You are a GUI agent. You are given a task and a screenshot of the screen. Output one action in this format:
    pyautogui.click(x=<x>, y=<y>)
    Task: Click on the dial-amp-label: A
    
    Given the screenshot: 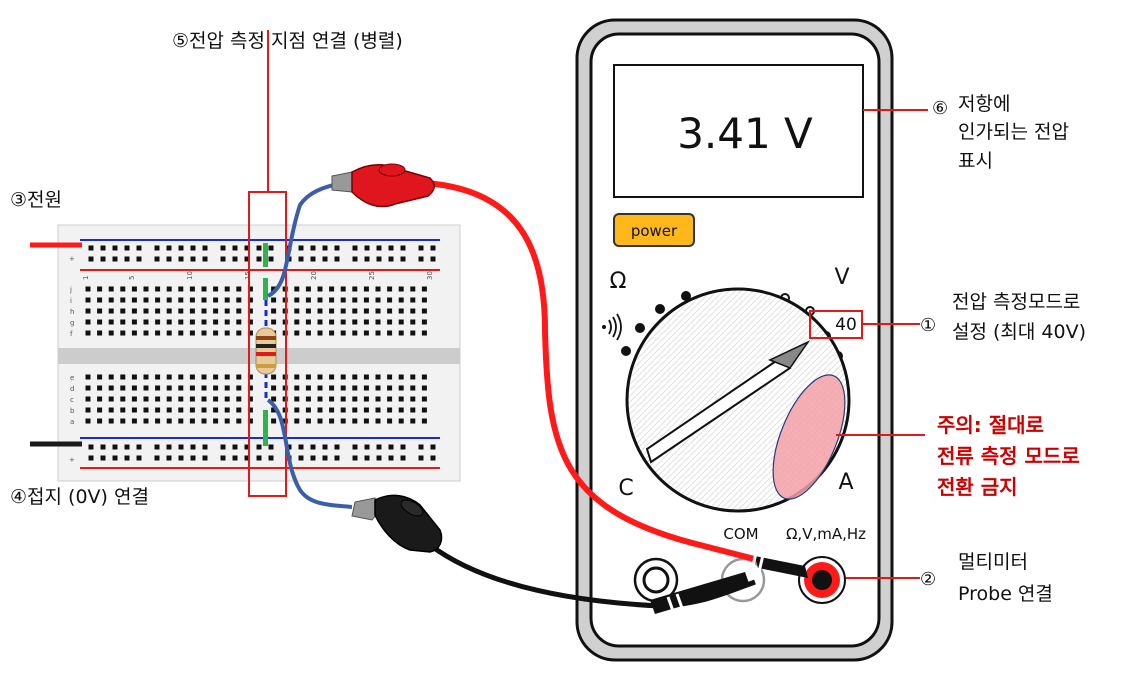 What is the action you would take?
    pyautogui.click(x=845, y=482)
    